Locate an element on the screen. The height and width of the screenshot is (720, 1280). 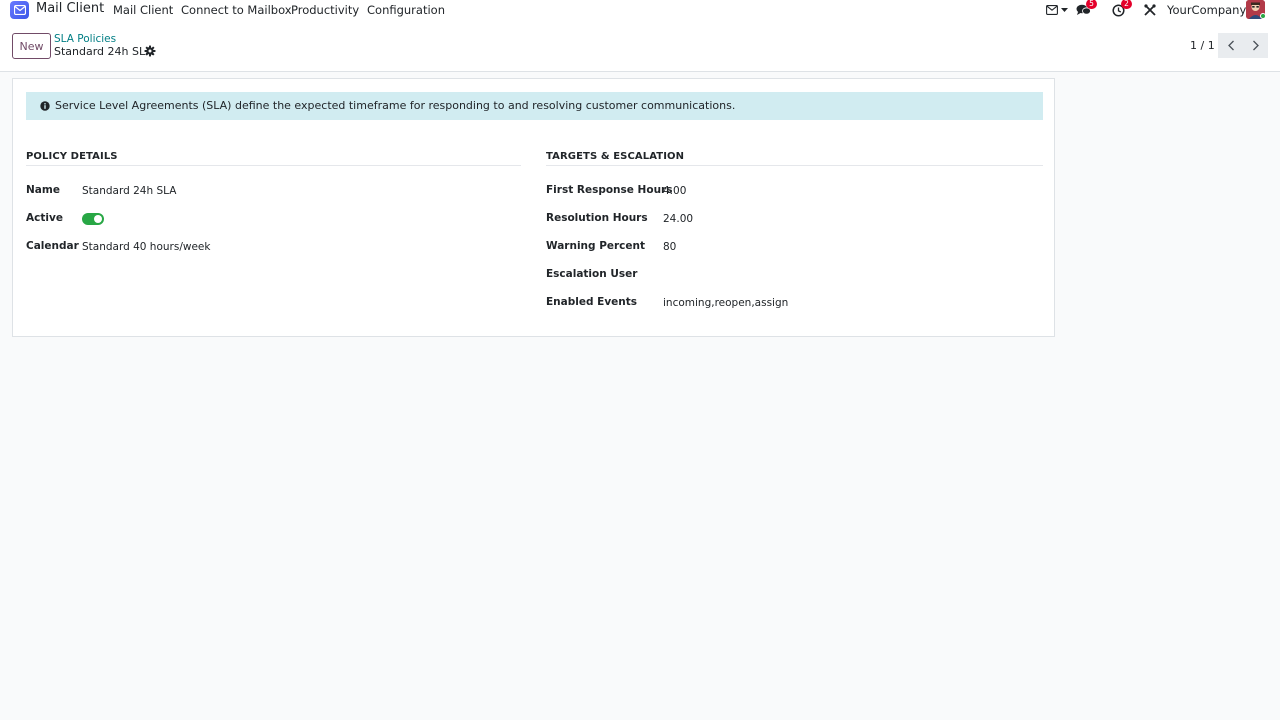
messages-button: 5 is located at coordinates (1086, 9).